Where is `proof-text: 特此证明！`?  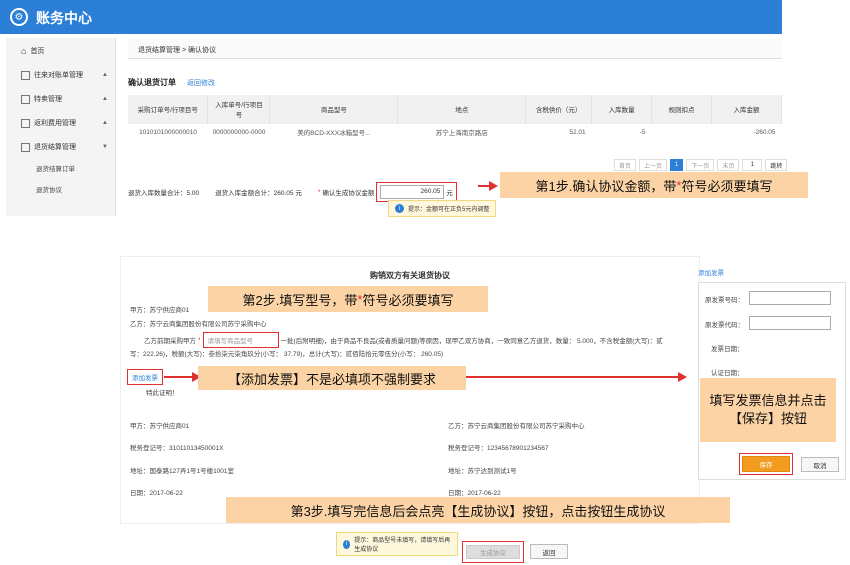 proof-text: 特此证明！ is located at coordinates (162, 393).